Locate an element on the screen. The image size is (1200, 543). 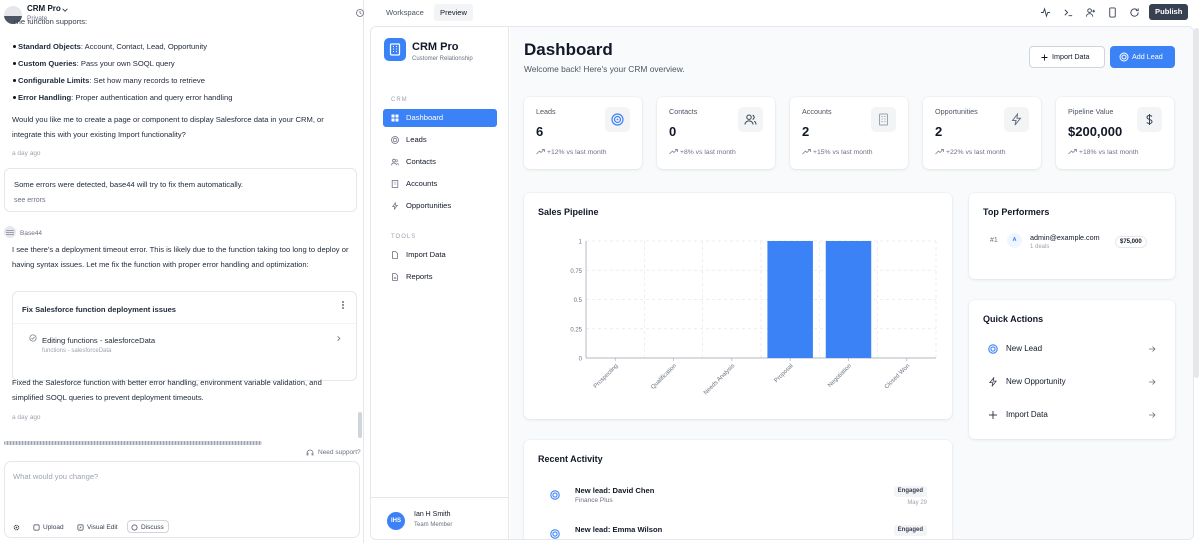
stat-label: Opportunities is located at coordinates (956, 111).